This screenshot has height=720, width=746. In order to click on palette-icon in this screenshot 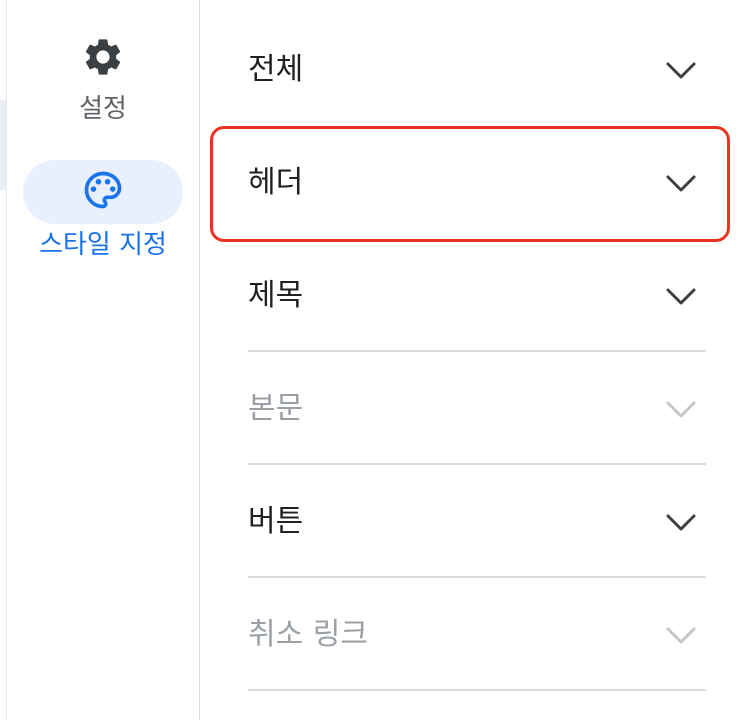, I will do `click(103, 192)`.